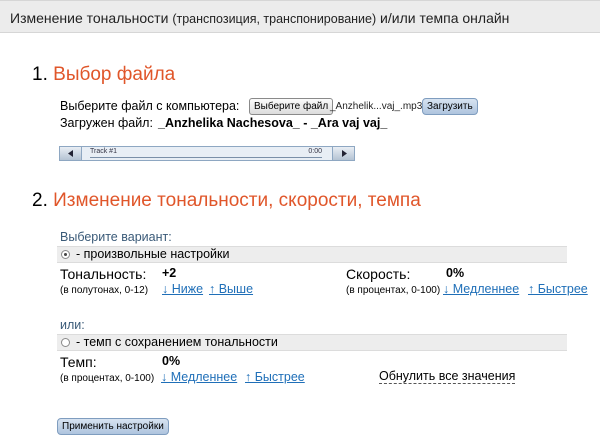  I want to click on title-paren: (транспозиция, транспонирование), so click(274, 19).